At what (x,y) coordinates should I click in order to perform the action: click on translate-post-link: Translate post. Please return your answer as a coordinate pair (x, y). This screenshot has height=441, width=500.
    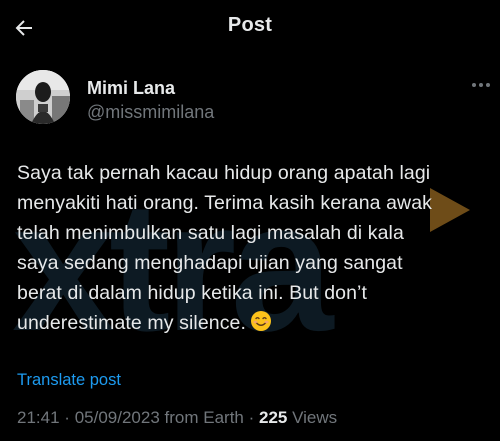
    Looking at the image, I should click on (69, 380).